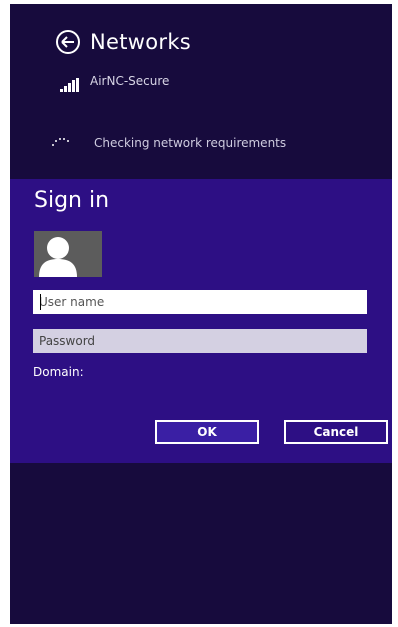 Image resolution: width=398 pixels, height=627 pixels. I want to click on cancel-button: Cancel, so click(336, 432).